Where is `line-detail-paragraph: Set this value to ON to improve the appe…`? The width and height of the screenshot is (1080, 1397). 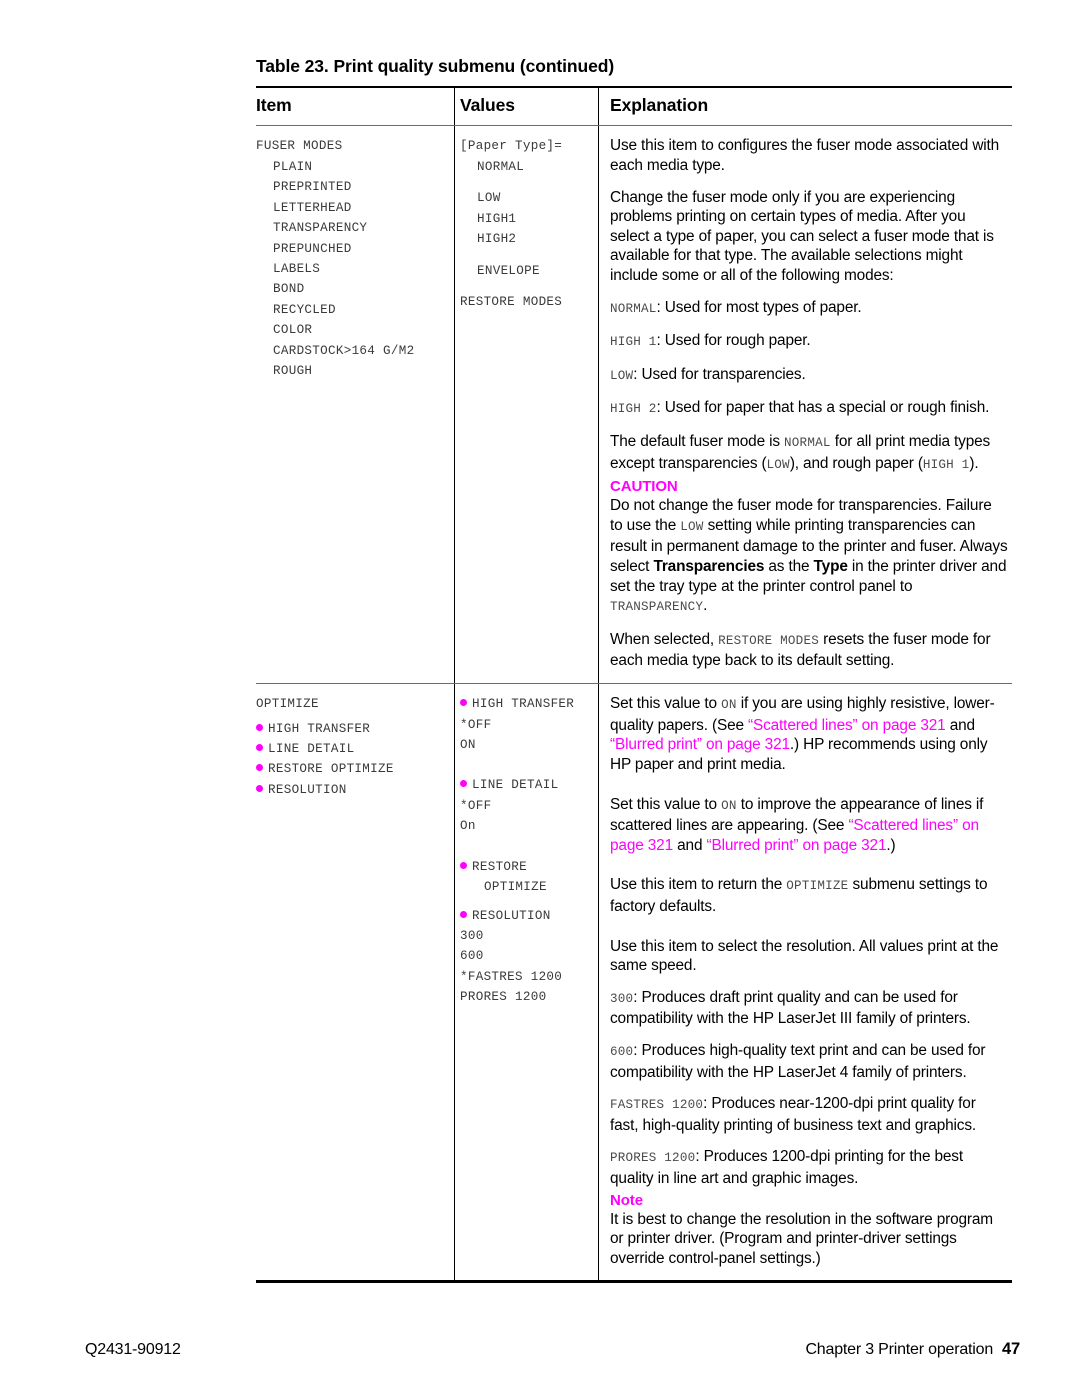
line-detail-paragraph: Set this value to ON to improve the appe… is located at coordinates (809, 825).